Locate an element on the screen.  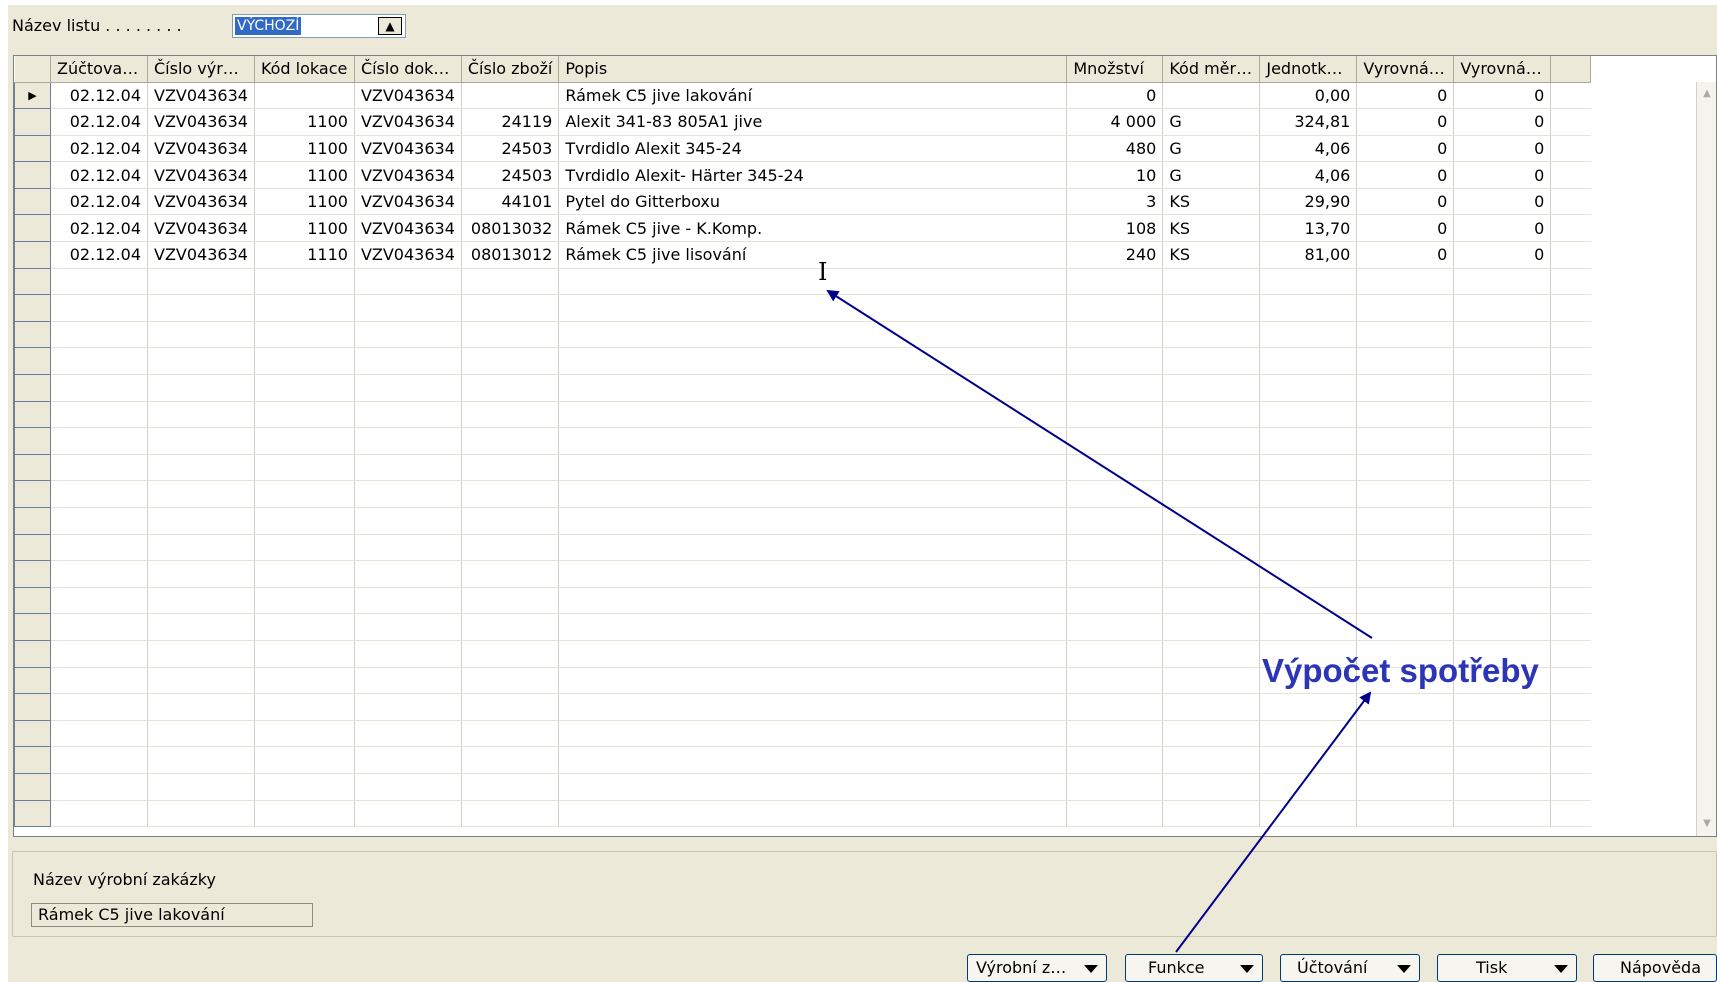
posting-button: Účtování is located at coordinates (1350, 968).